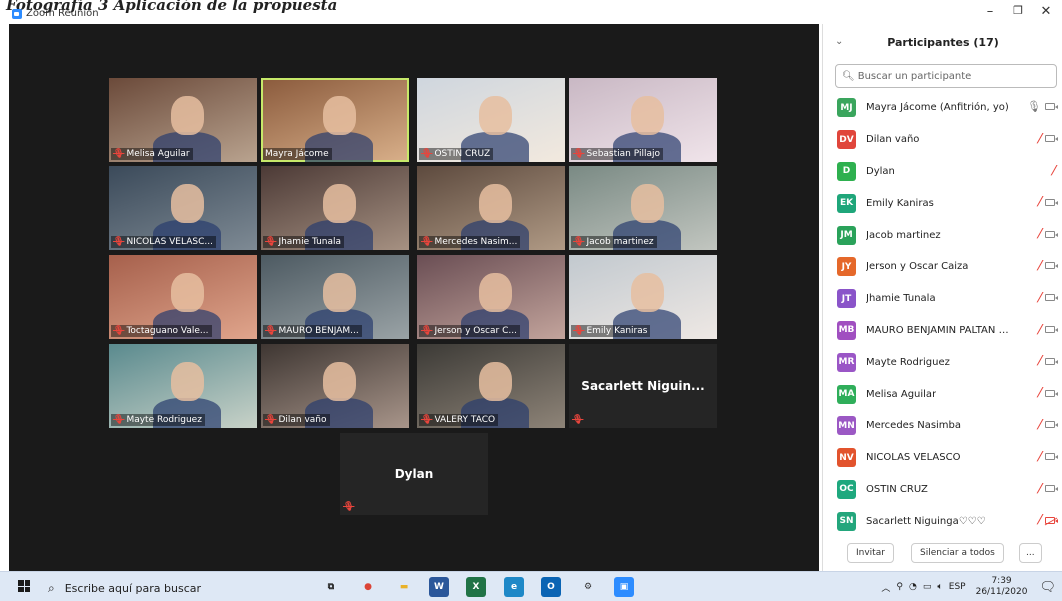 The image size is (1062, 601). What do you see at coordinates (942, 299) in the screenshot?
I see `participant-row: JT Jhamie Tunala ⧸` at bounding box center [942, 299].